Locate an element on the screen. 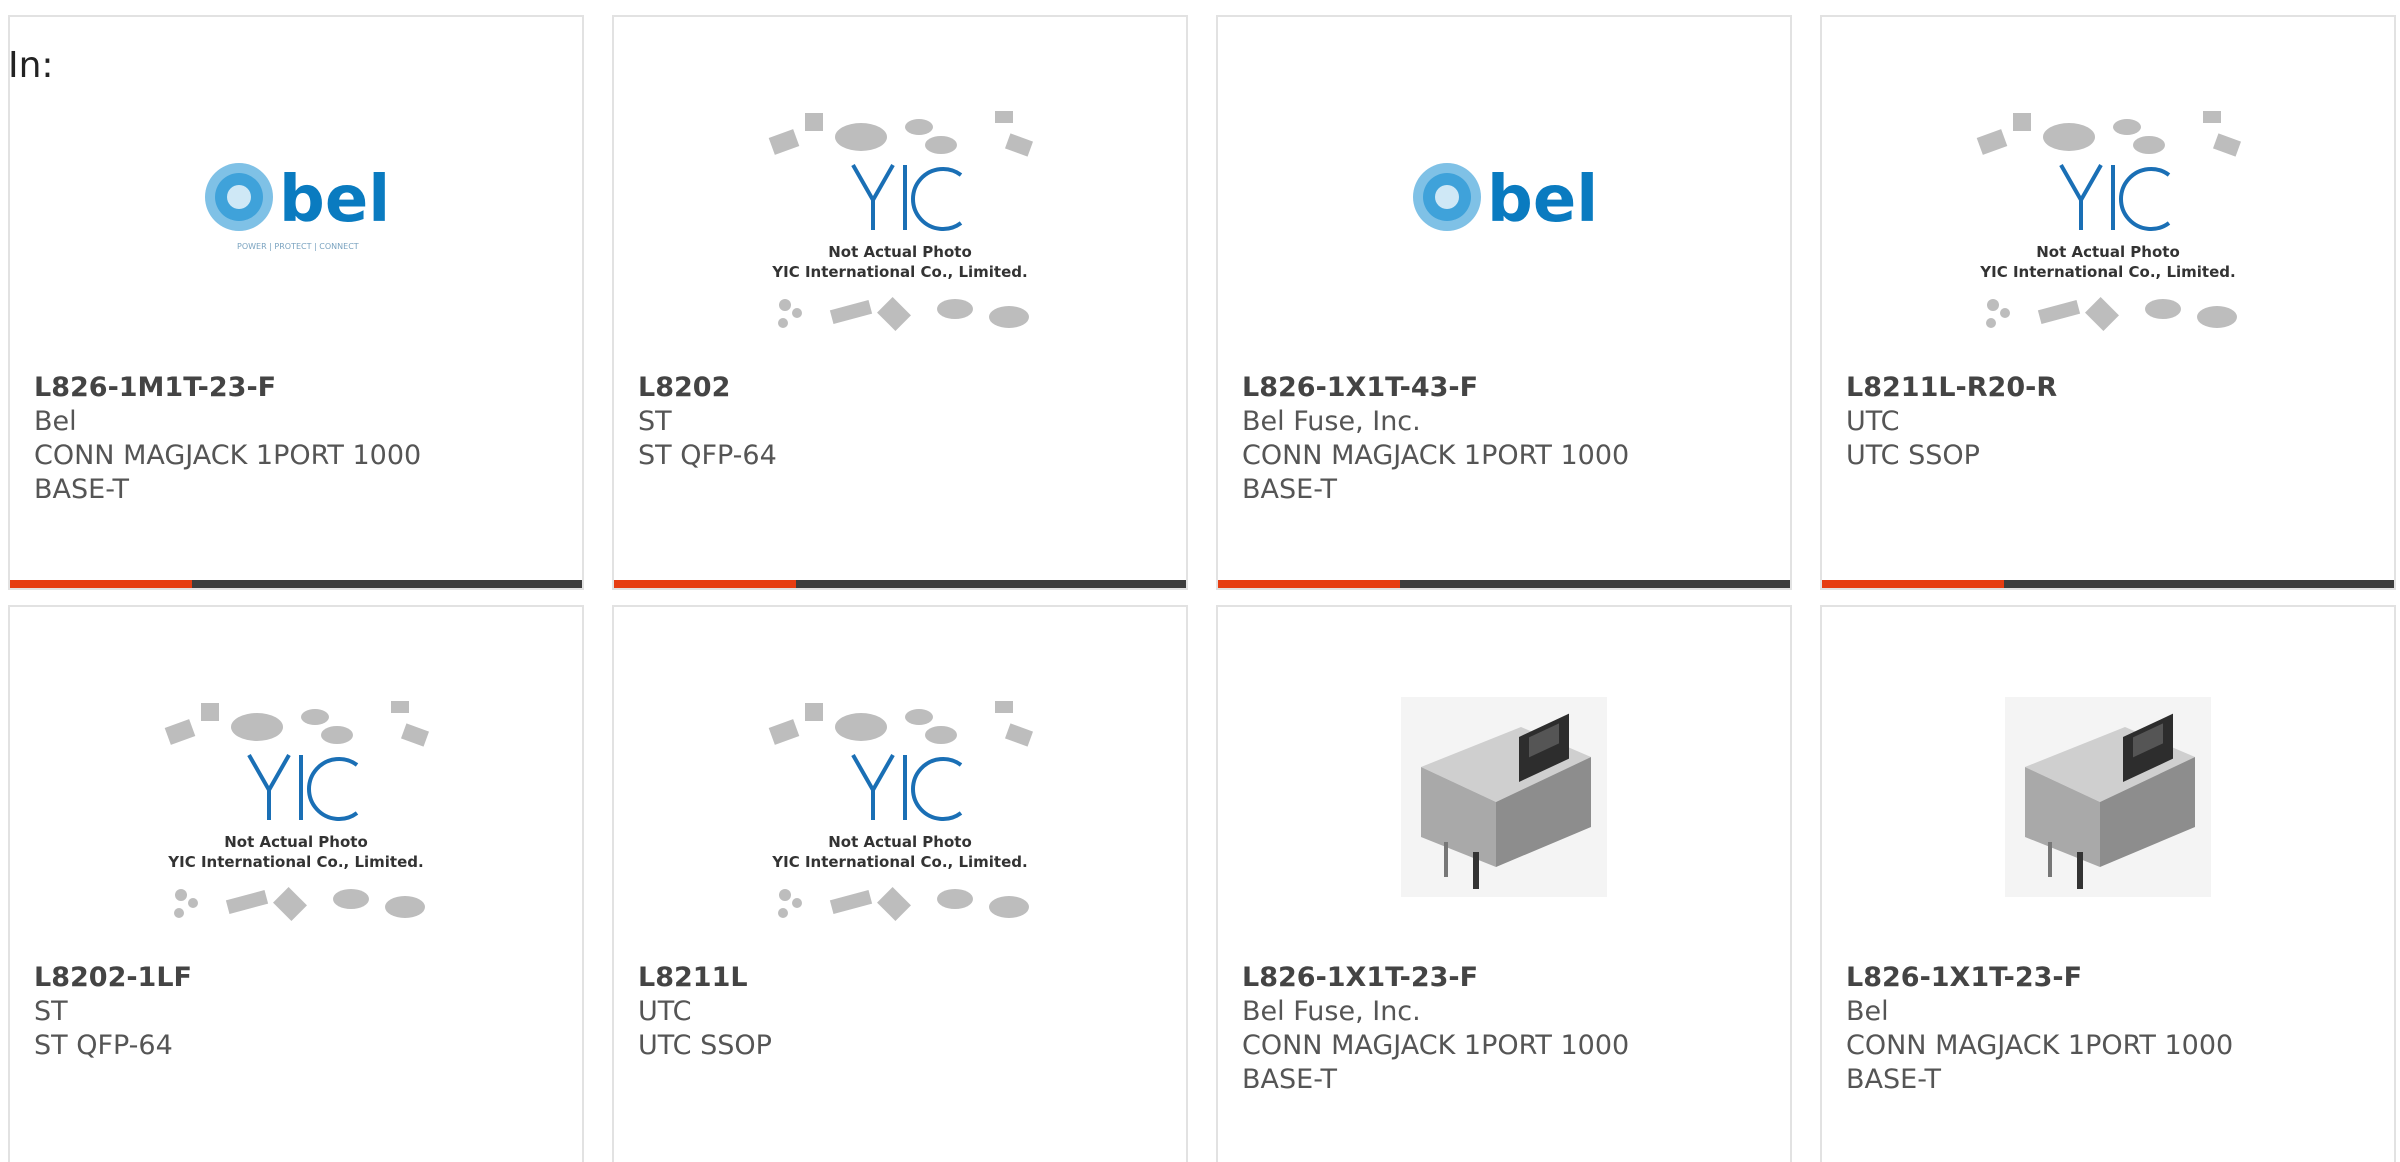  part-number: L8211L is located at coordinates (848, 978).